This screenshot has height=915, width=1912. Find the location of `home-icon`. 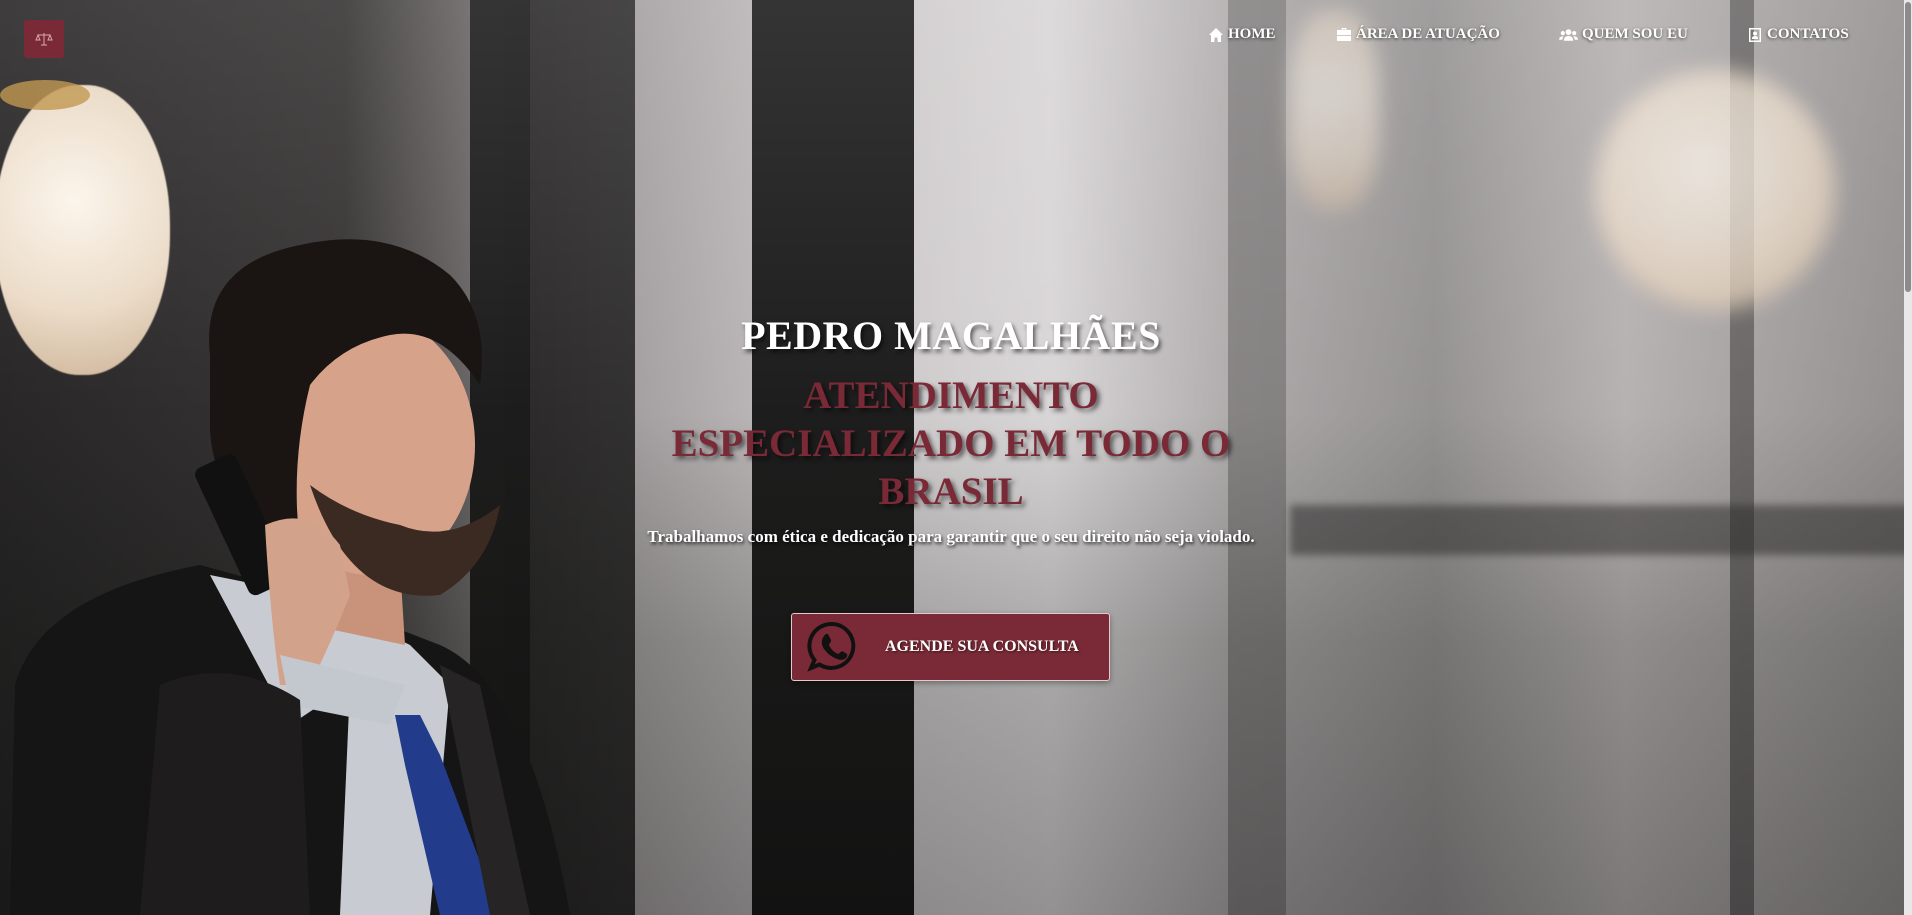

home-icon is located at coordinates (1216, 34).